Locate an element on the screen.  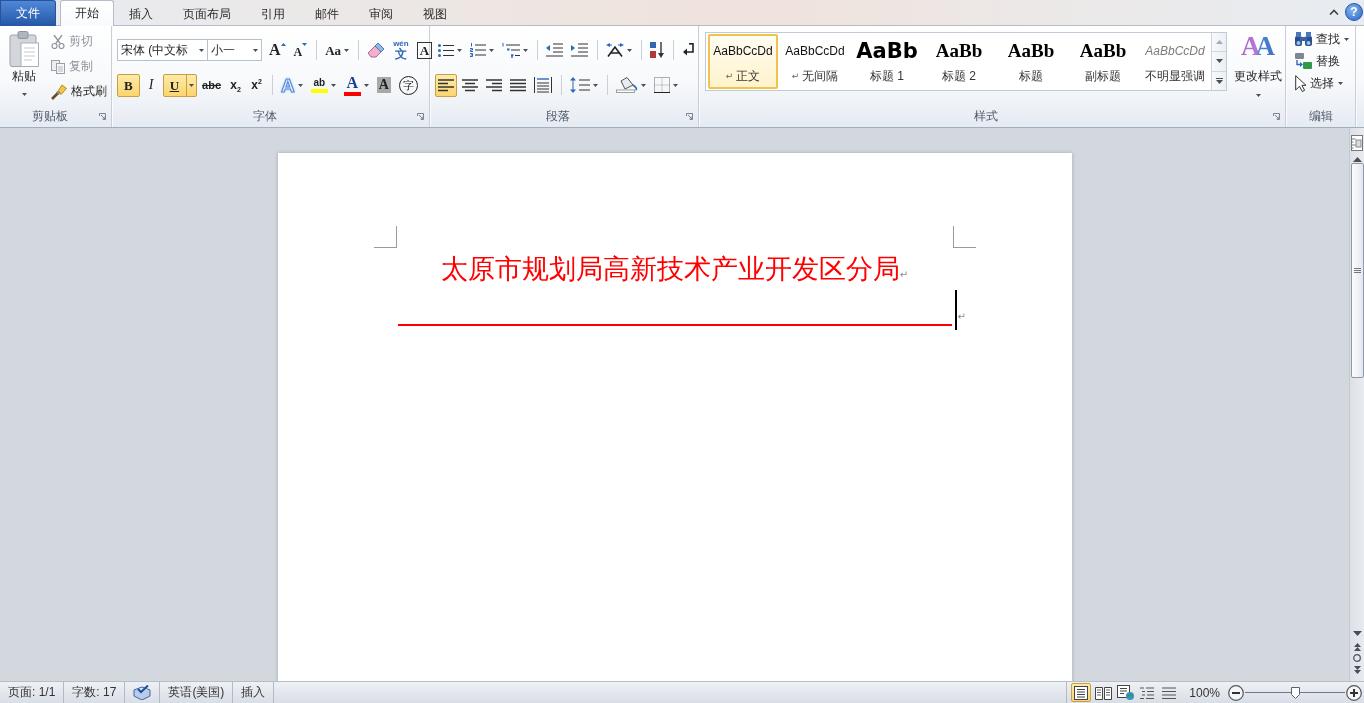
eraser-icon is located at coordinates (376, 50).